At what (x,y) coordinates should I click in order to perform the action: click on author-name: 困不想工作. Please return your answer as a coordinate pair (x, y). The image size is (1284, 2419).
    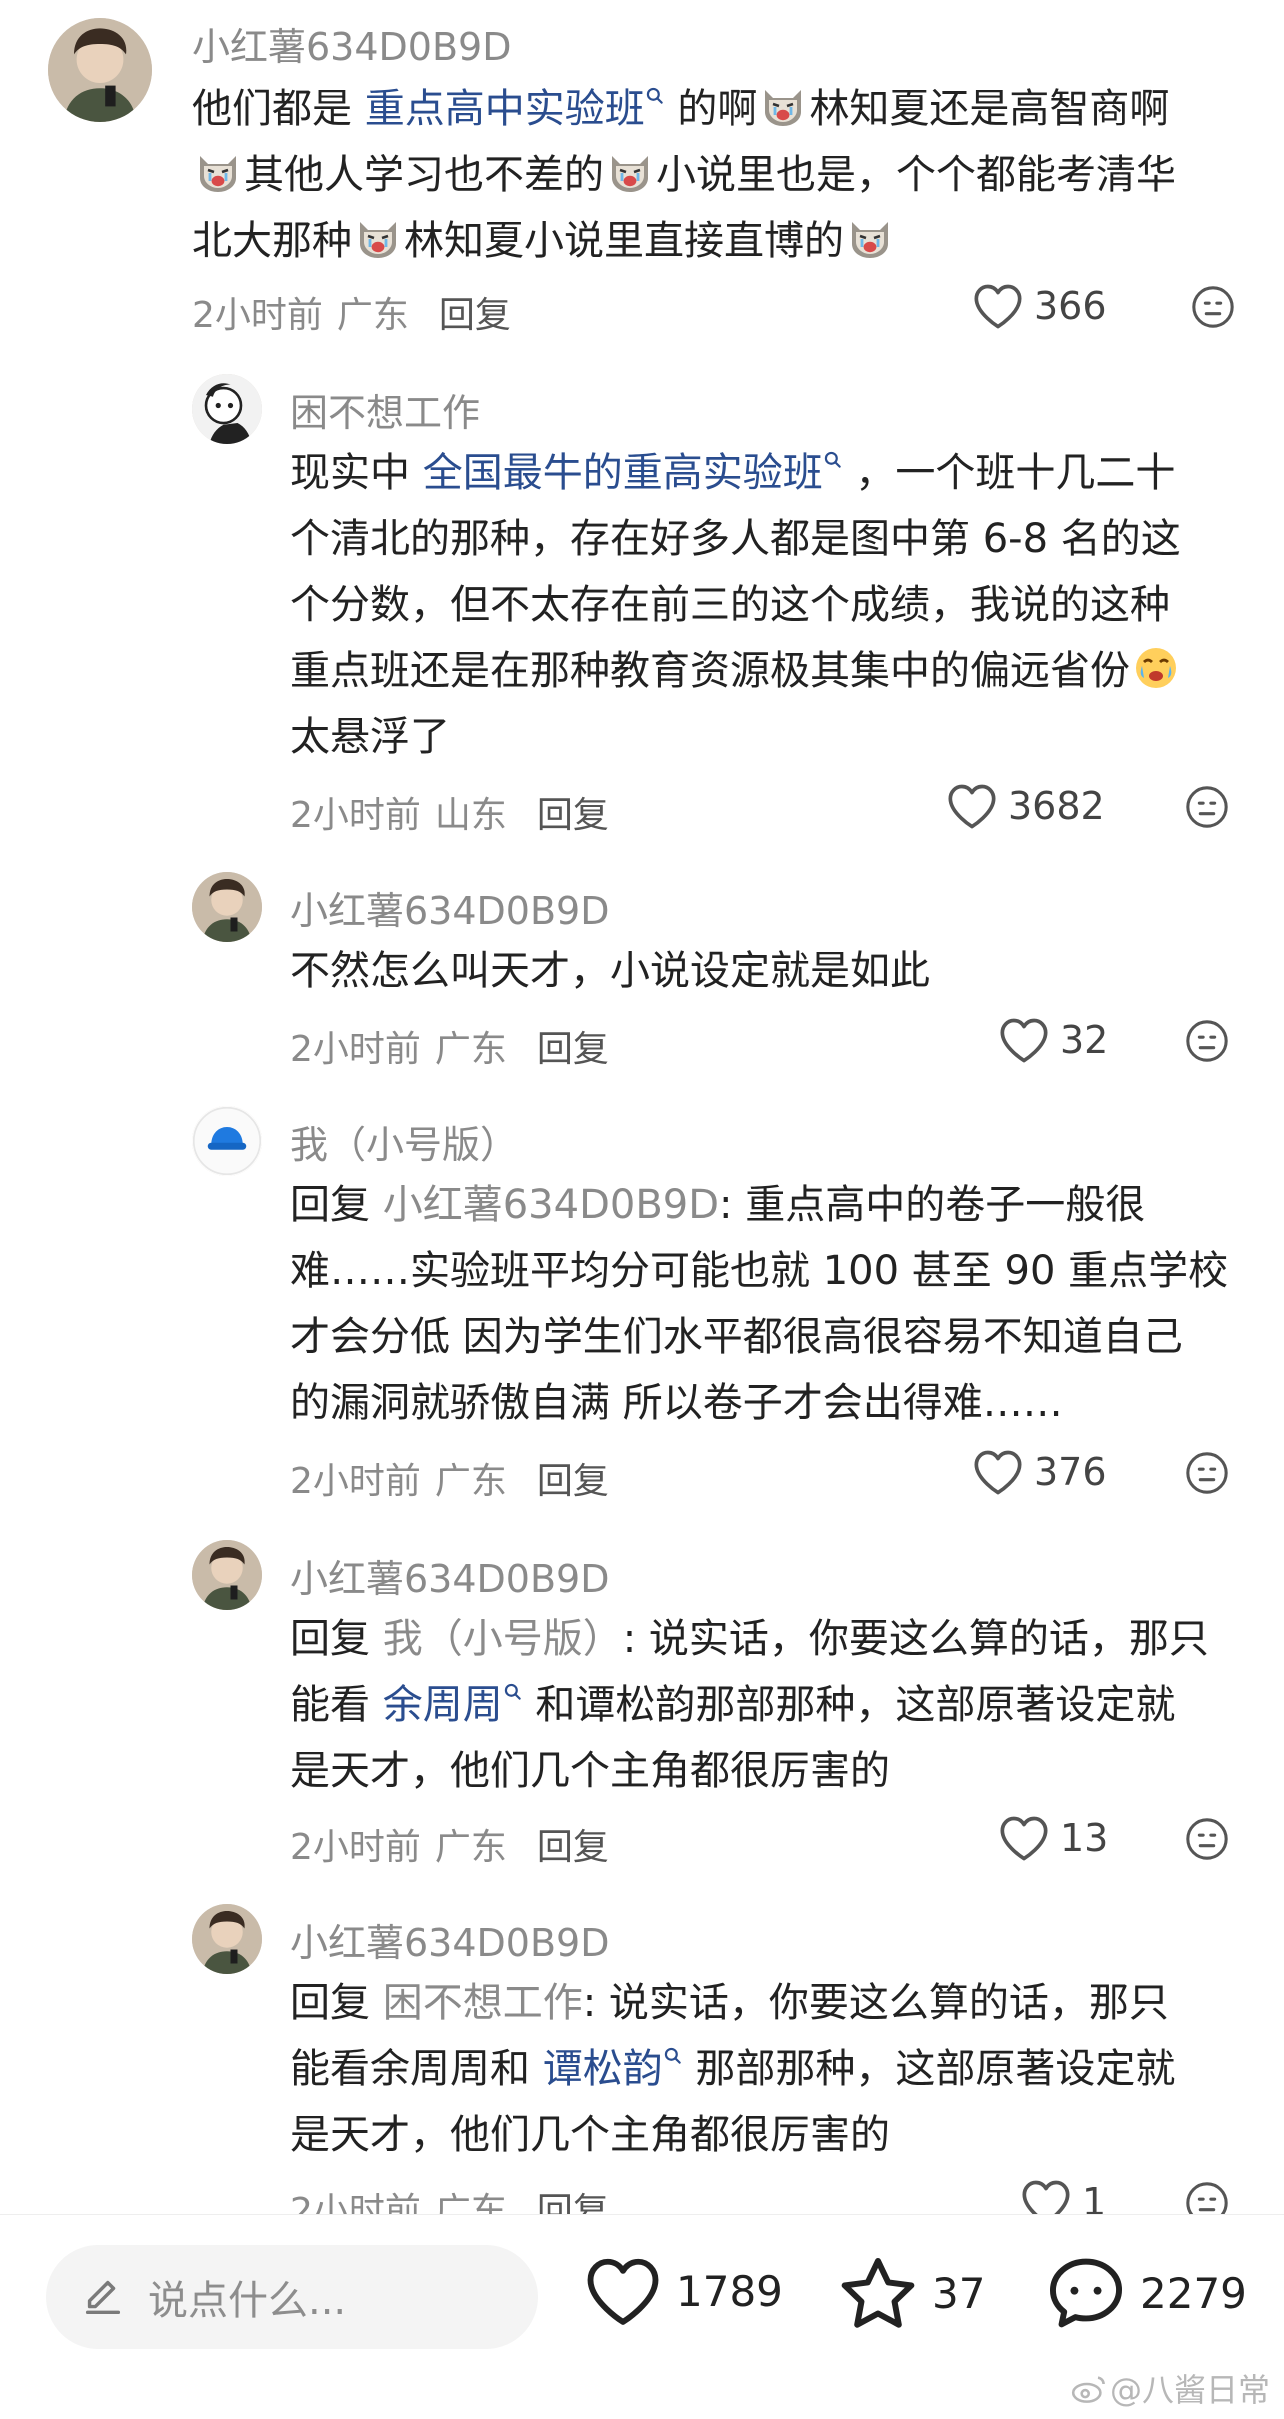
    Looking at the image, I should click on (385, 409).